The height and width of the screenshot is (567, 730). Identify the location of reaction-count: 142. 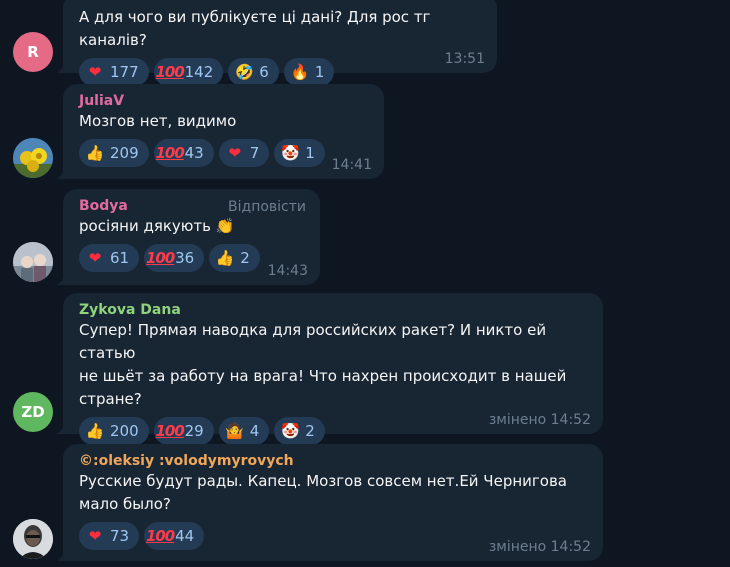
(199, 72).